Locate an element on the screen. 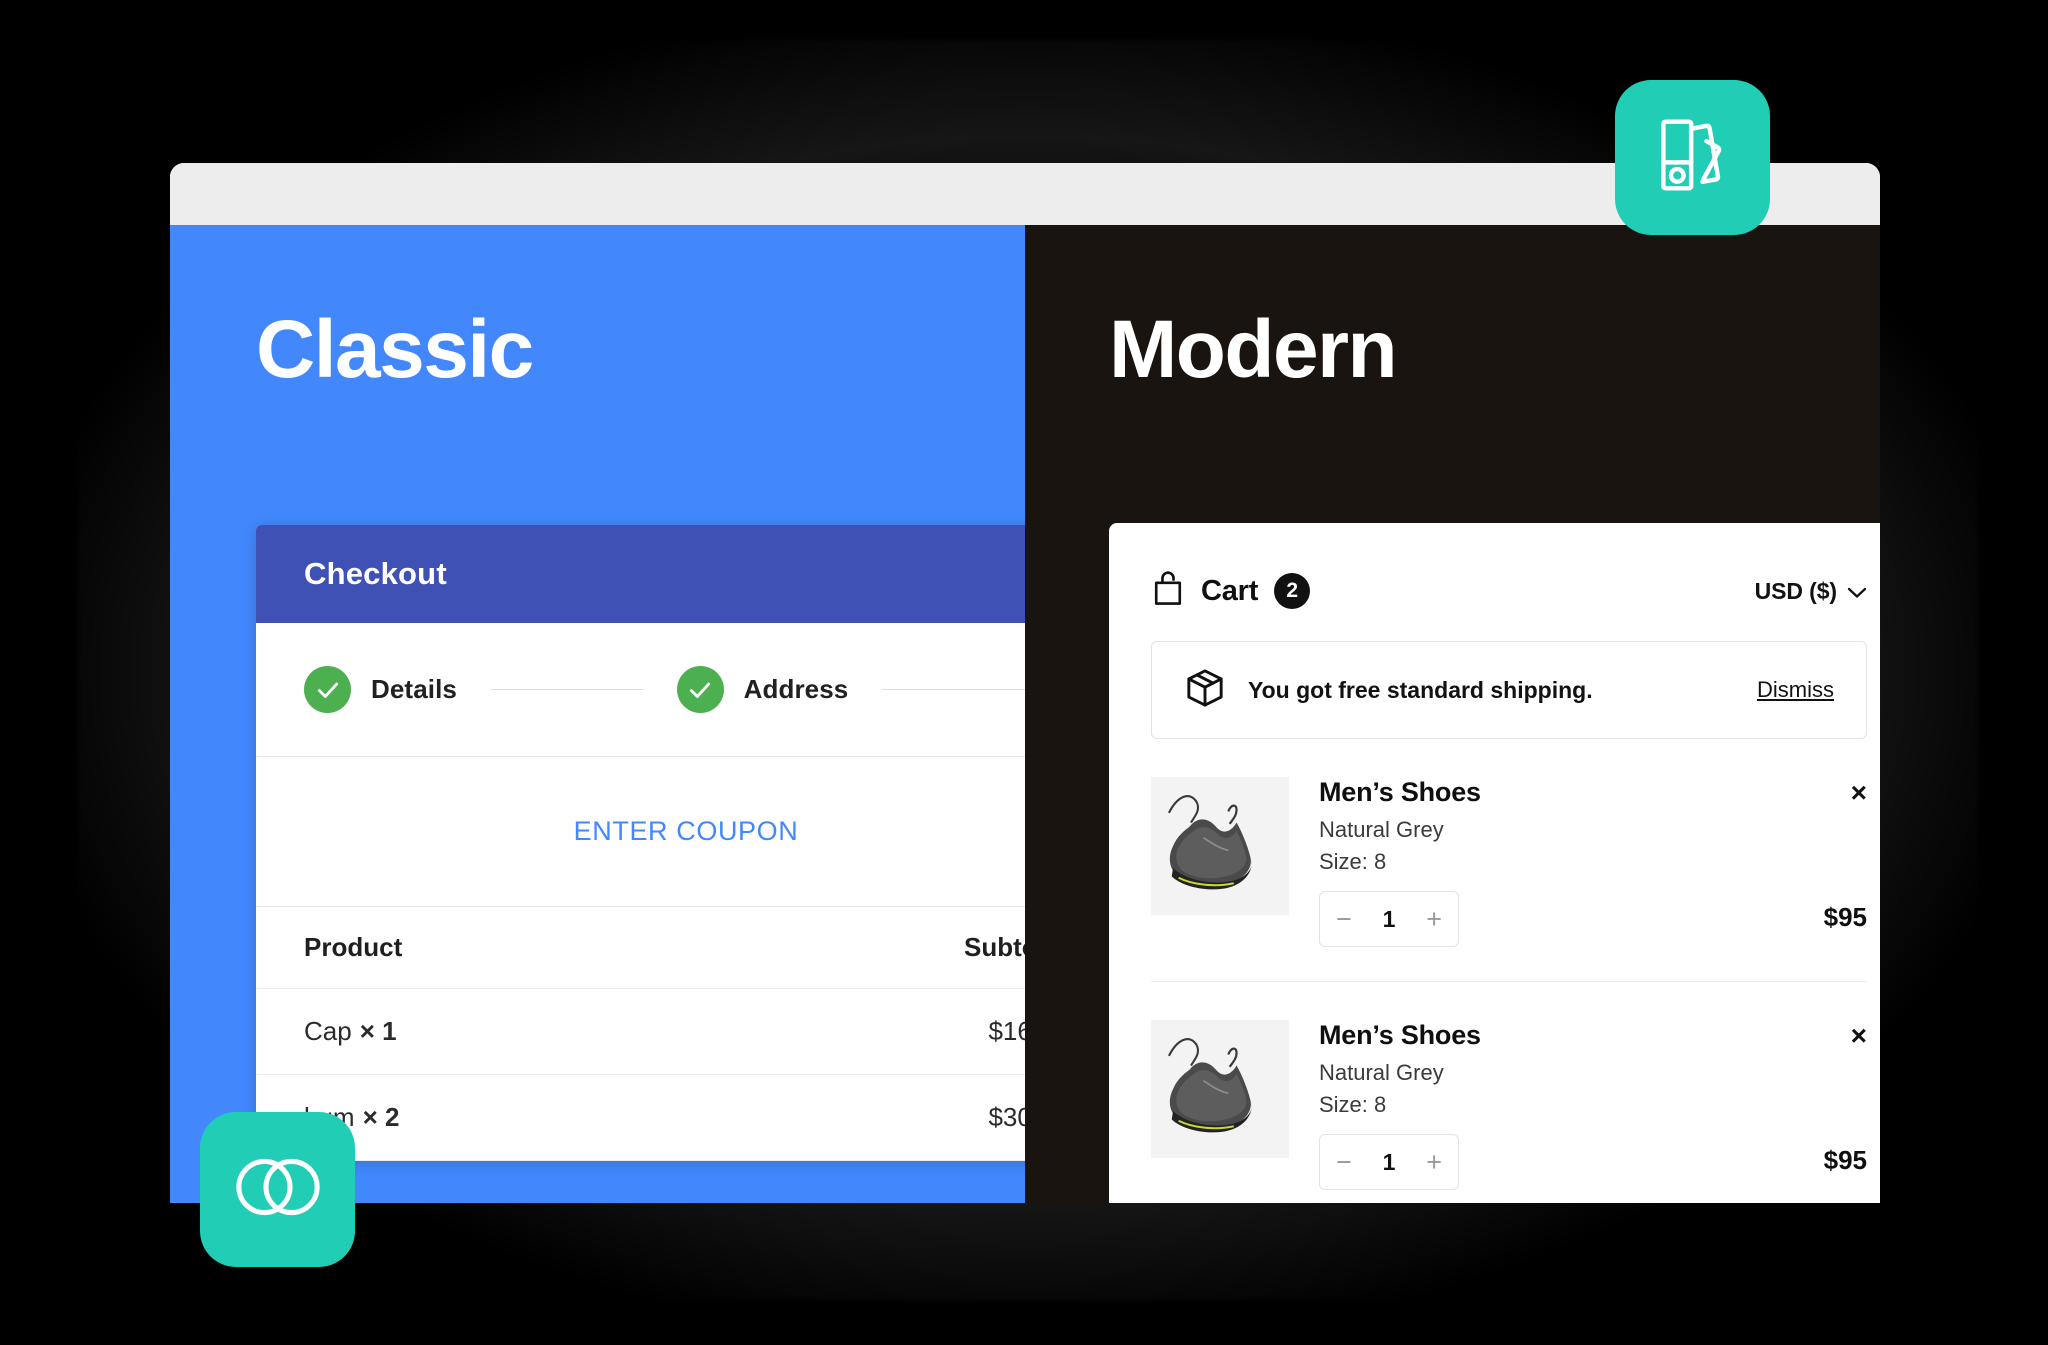 The width and height of the screenshot is (2048, 1345). coupon-row: ENTER COUPON is located at coordinates (640, 832).